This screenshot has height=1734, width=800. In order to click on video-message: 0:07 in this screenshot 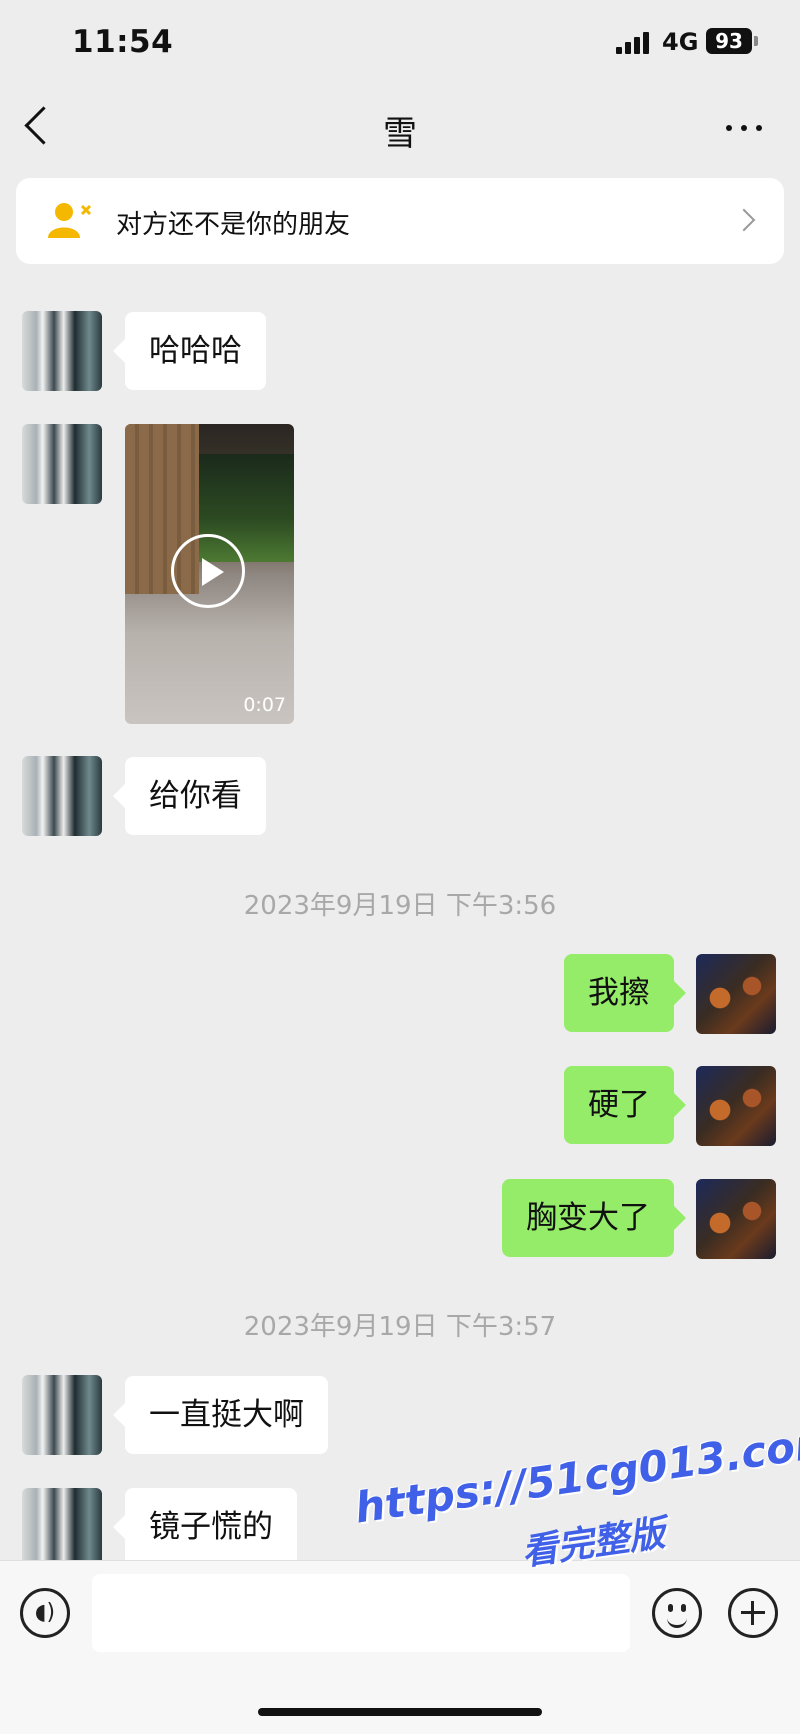, I will do `click(209, 574)`.